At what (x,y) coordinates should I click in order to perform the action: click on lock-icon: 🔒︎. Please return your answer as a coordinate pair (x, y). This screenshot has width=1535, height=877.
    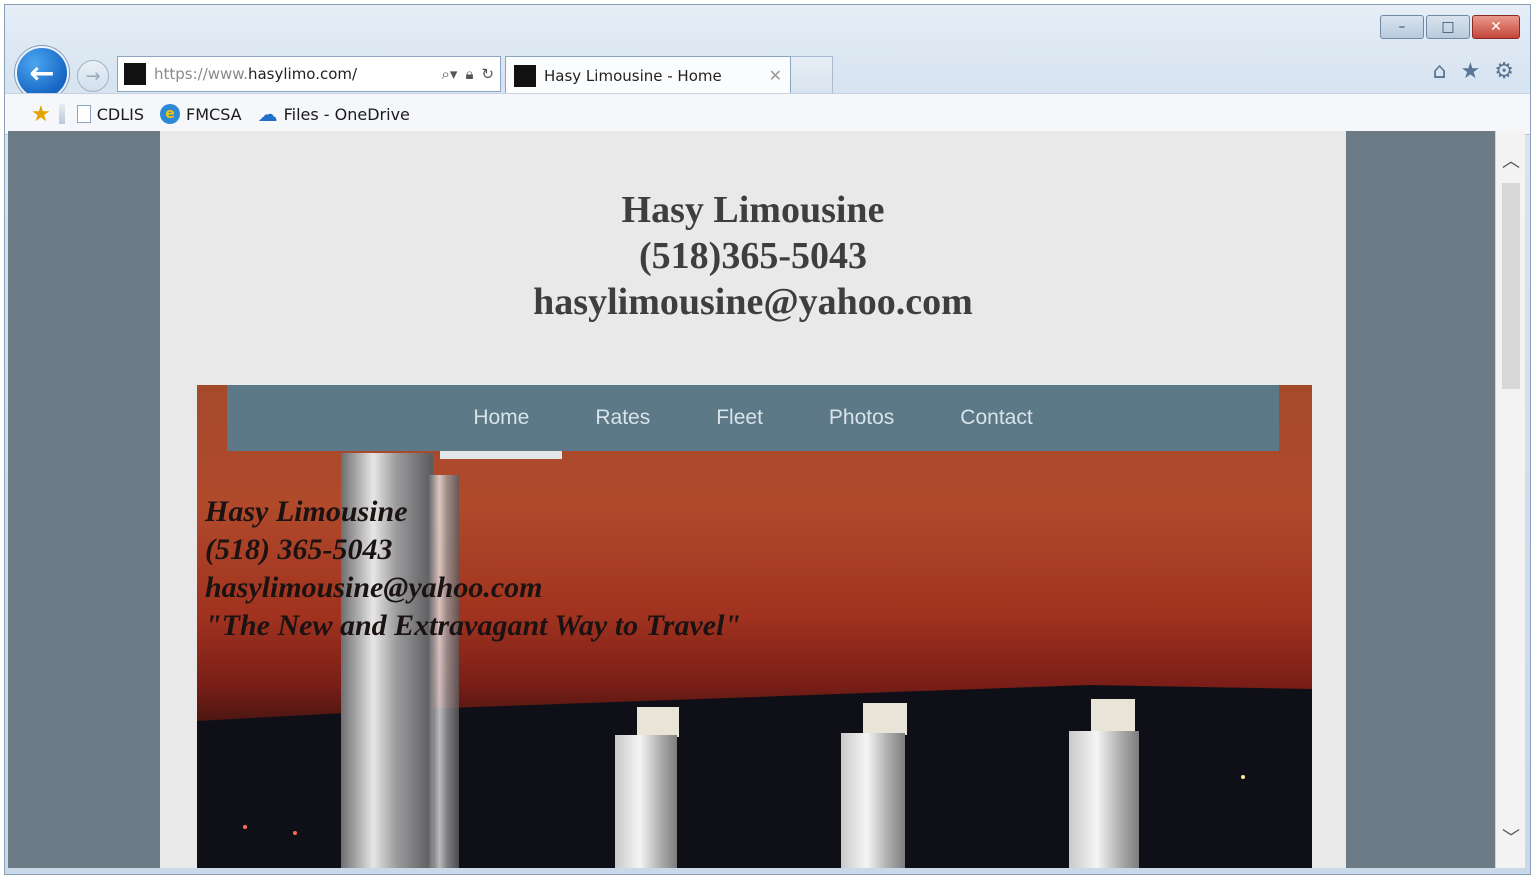
    Looking at the image, I should click on (469, 74).